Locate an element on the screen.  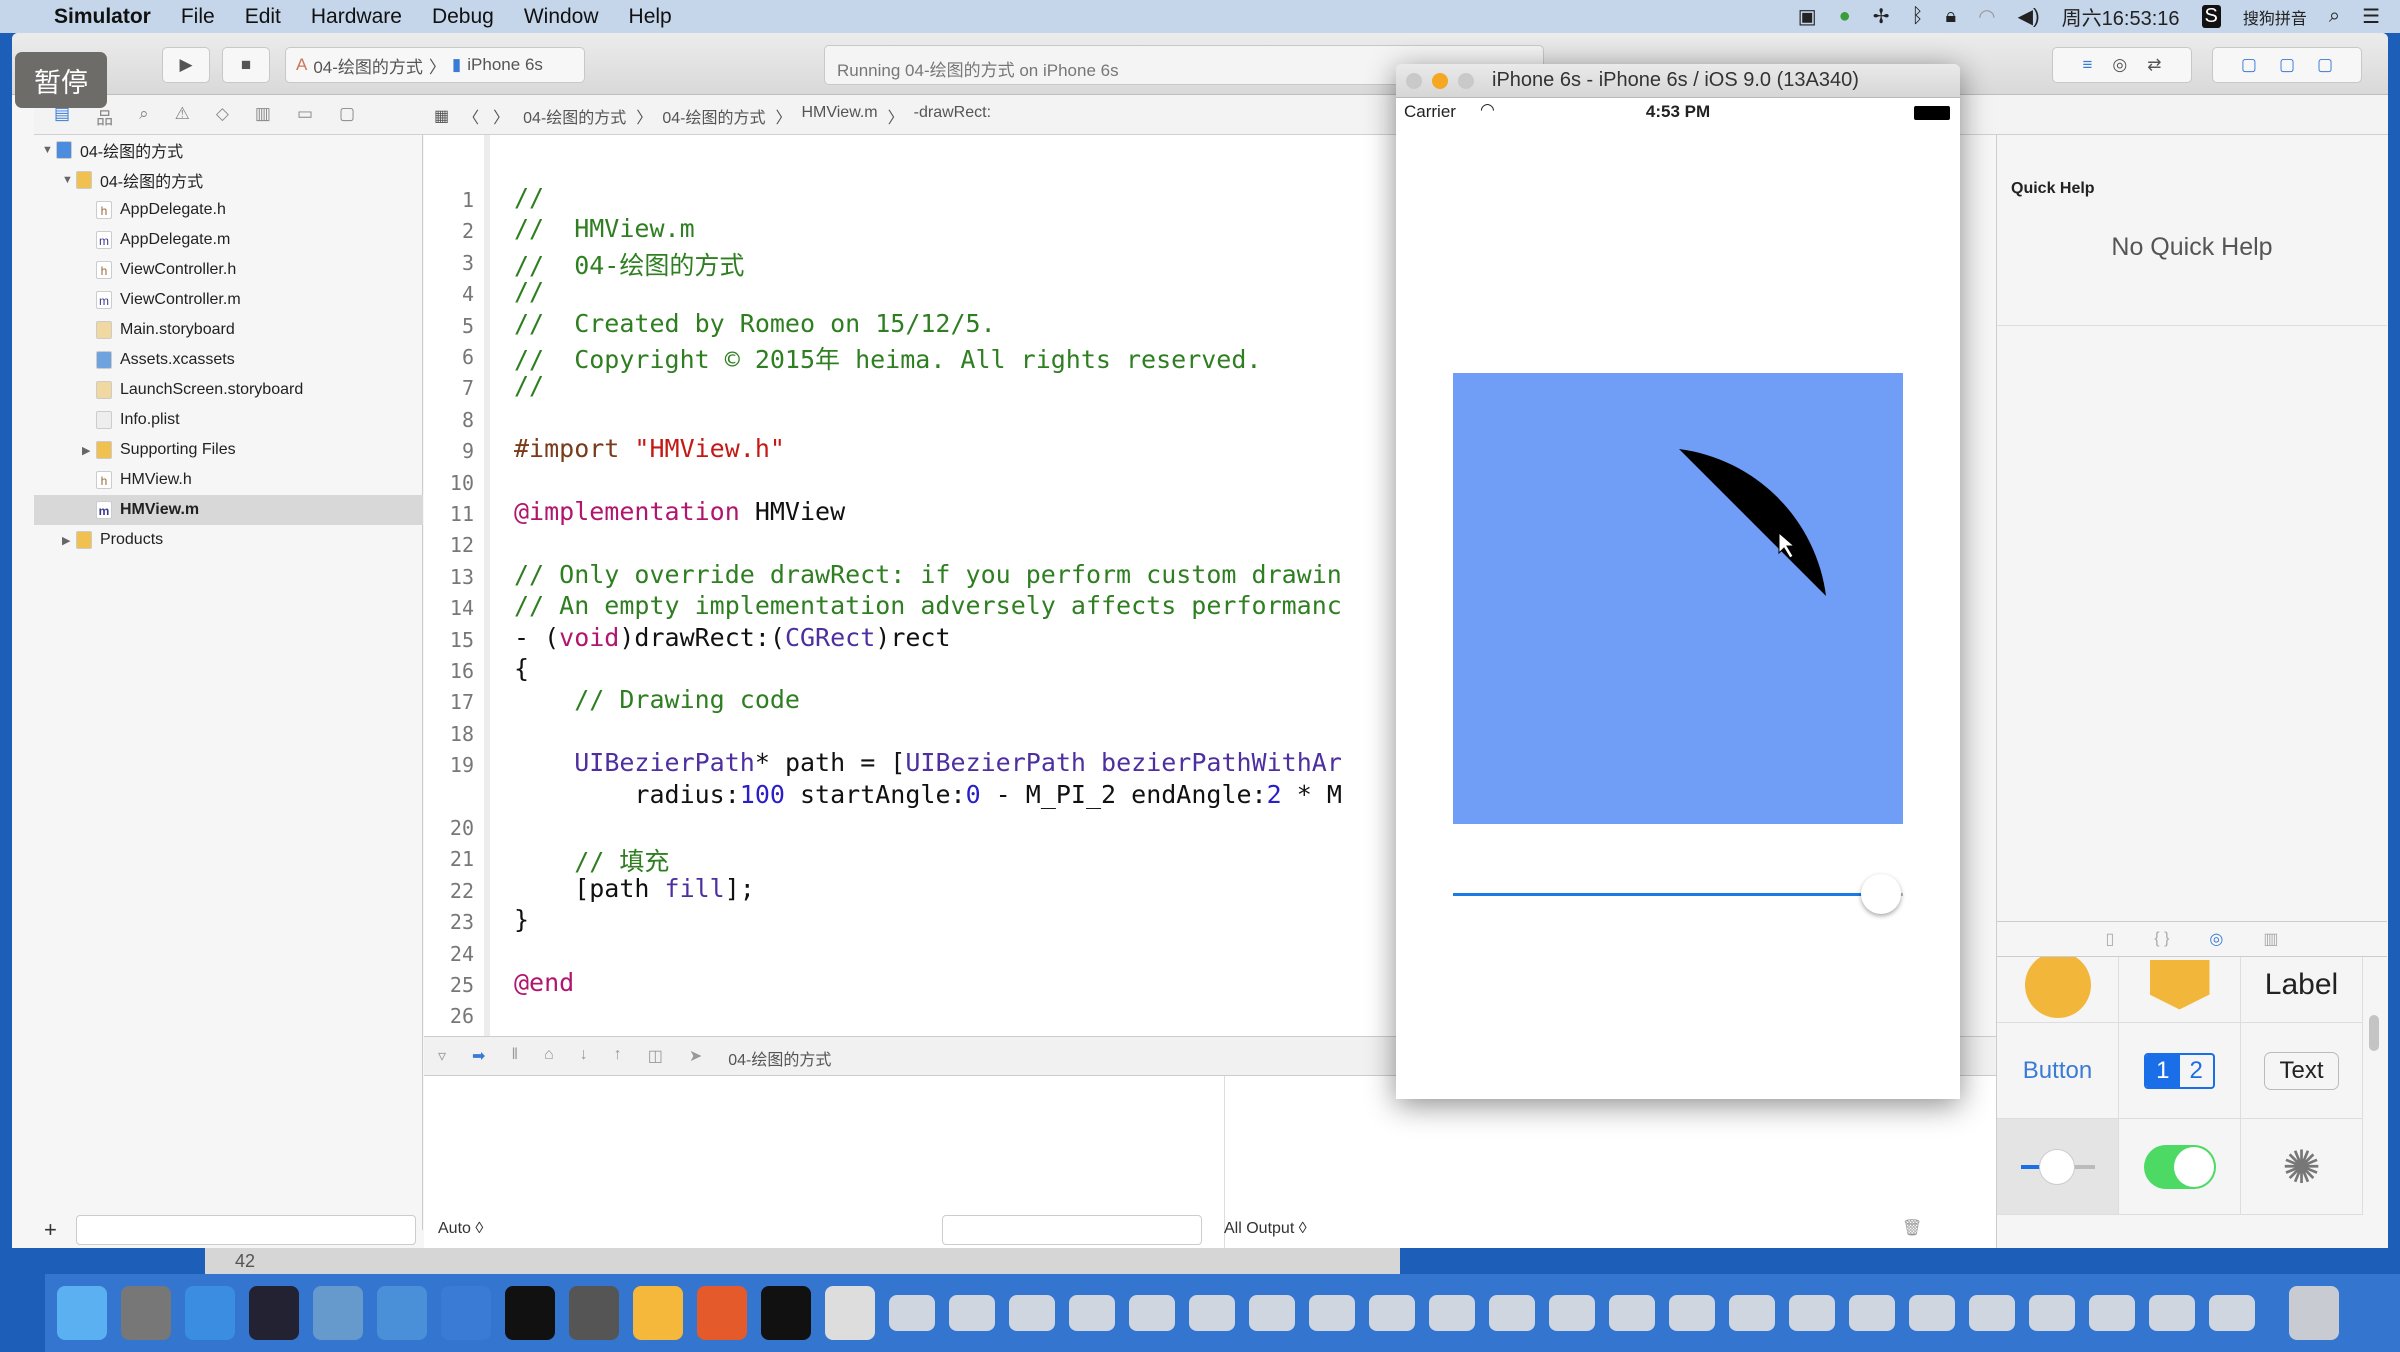
library-scrollbar is located at coordinates (2374, 1033).